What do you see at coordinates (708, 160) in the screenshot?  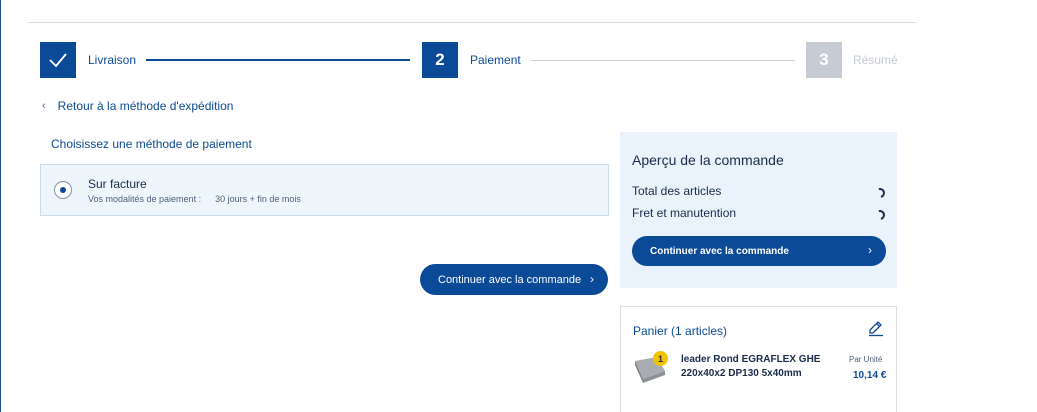 I see `order-overview-title: Aperçu de la commande` at bounding box center [708, 160].